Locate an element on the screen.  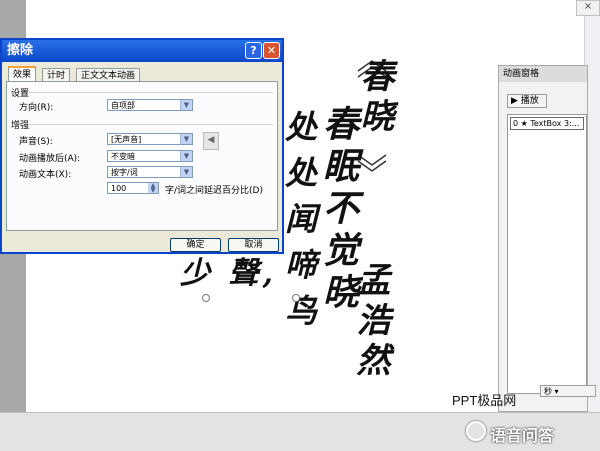
help-button: ? is located at coordinates (253, 50).